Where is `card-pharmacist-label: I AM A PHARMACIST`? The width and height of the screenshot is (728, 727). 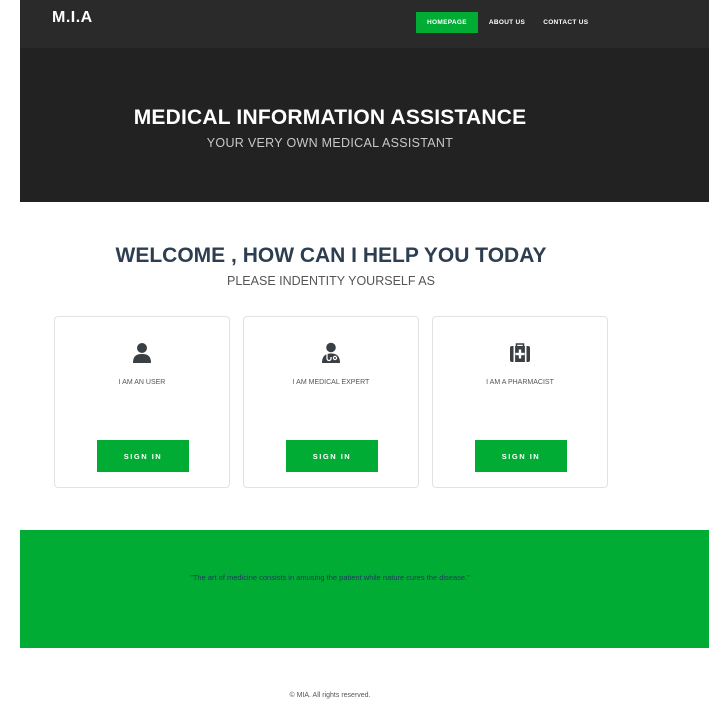 card-pharmacist-label: I AM A PHARMACIST is located at coordinates (520, 382).